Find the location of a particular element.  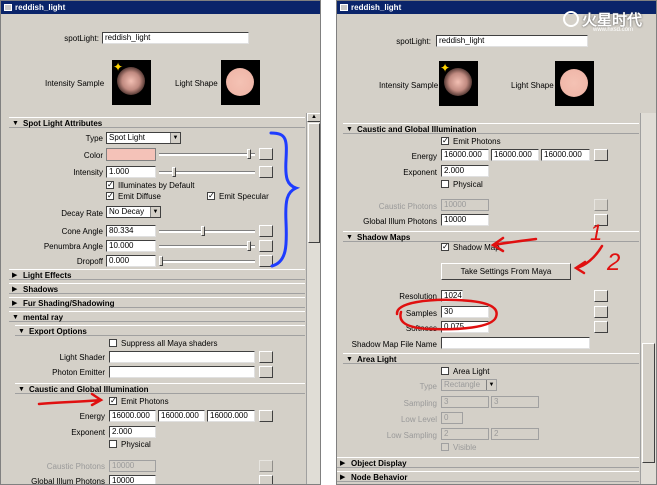

emit-photons-label: Emit Photons is located at coordinates (477, 141).